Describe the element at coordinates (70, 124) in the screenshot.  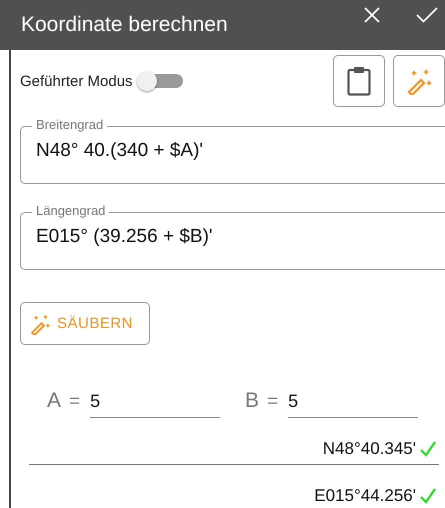
I see `field-label: Breitengrad` at that location.